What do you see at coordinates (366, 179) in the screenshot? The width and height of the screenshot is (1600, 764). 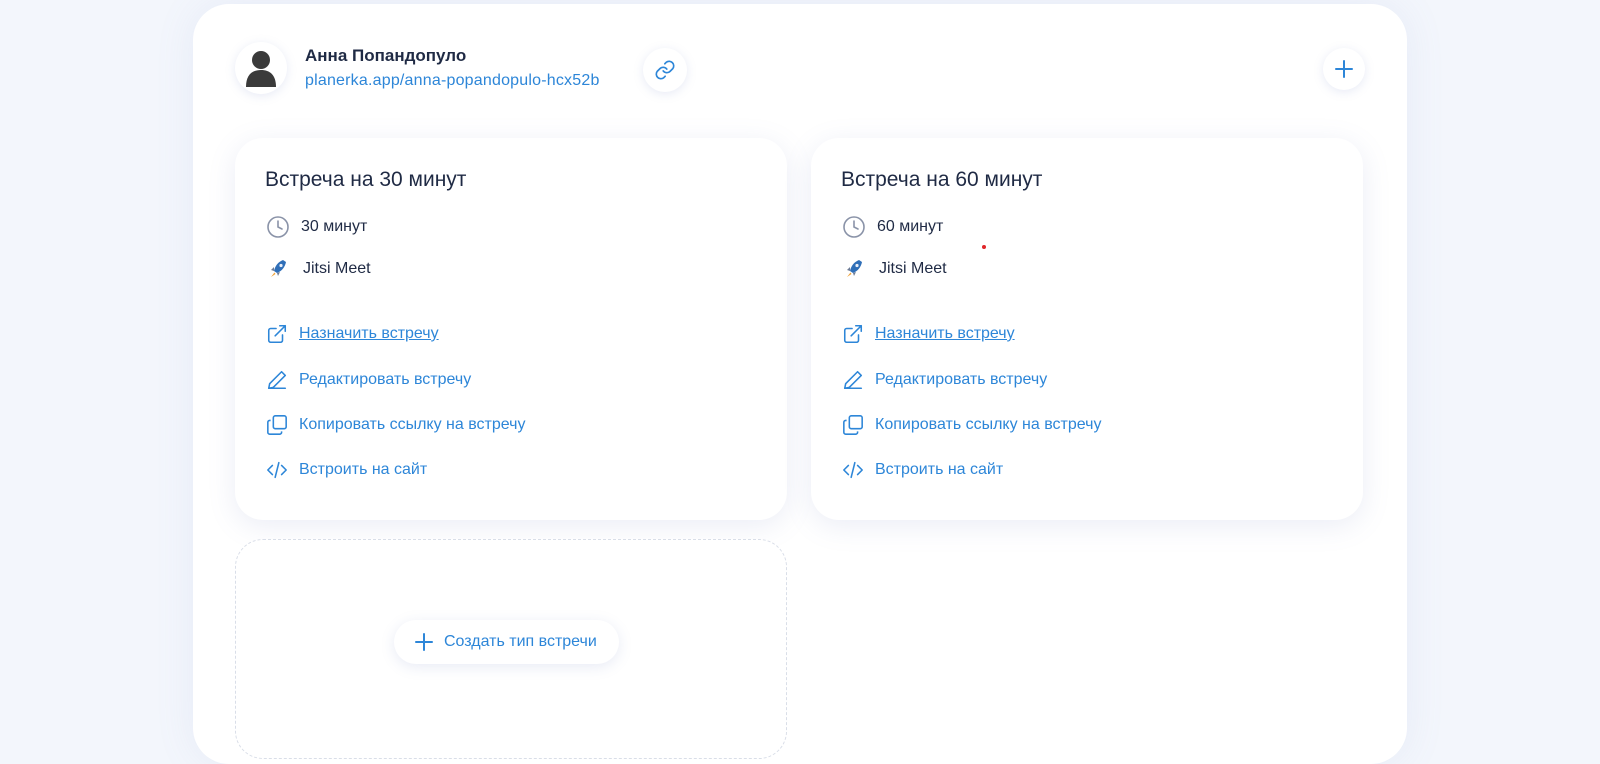 I see `meeting-title: Встреча на 30 минут` at bounding box center [366, 179].